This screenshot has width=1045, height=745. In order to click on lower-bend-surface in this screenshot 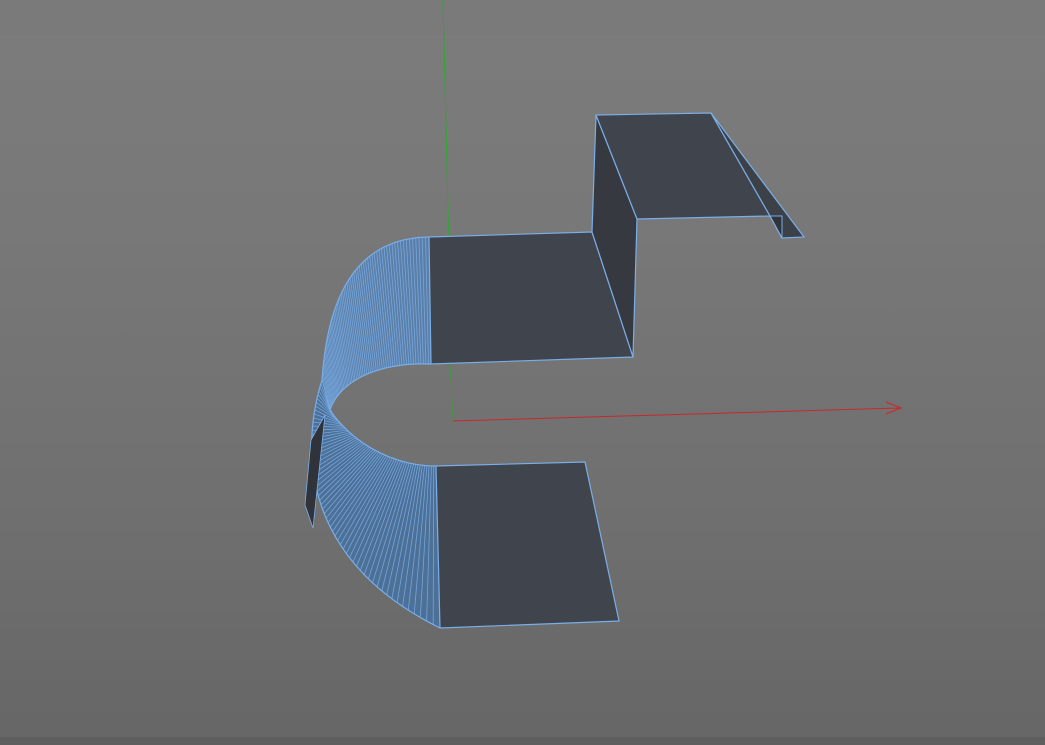, I will do `click(372, 504)`.